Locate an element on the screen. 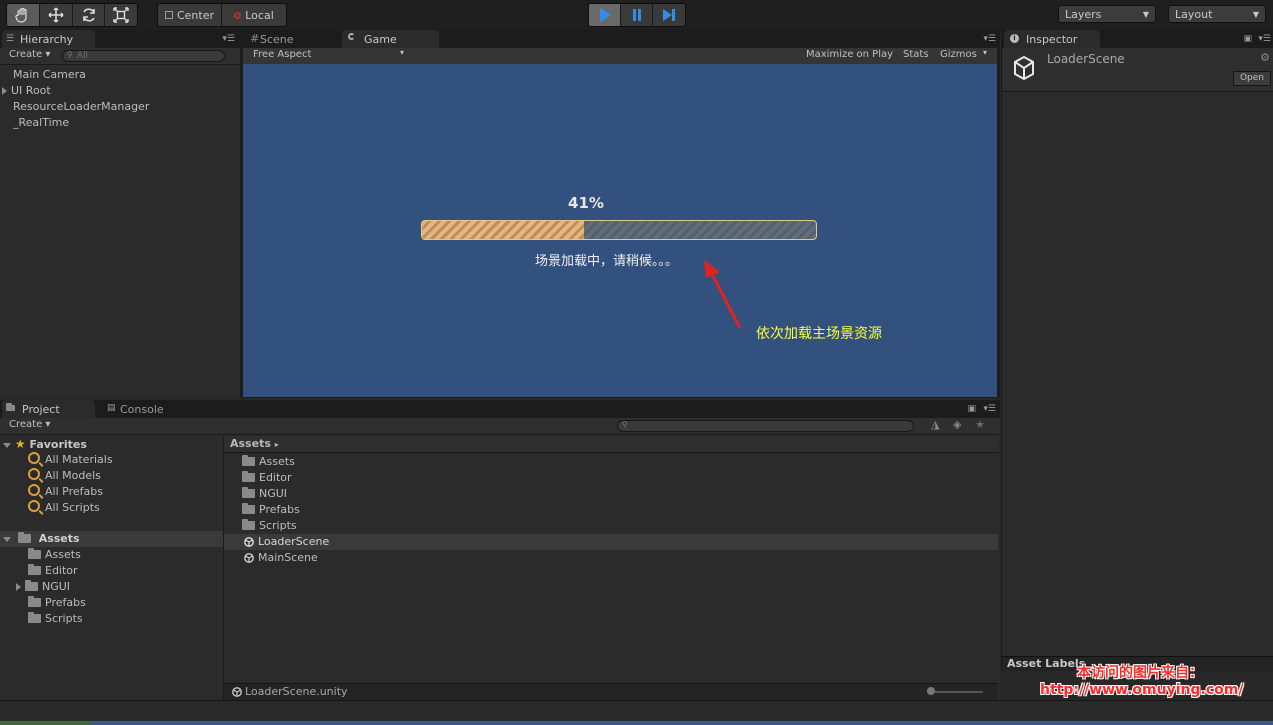 This screenshot has height=725, width=1273. hierarchy-search-input: ⚲ All is located at coordinates (143, 56).